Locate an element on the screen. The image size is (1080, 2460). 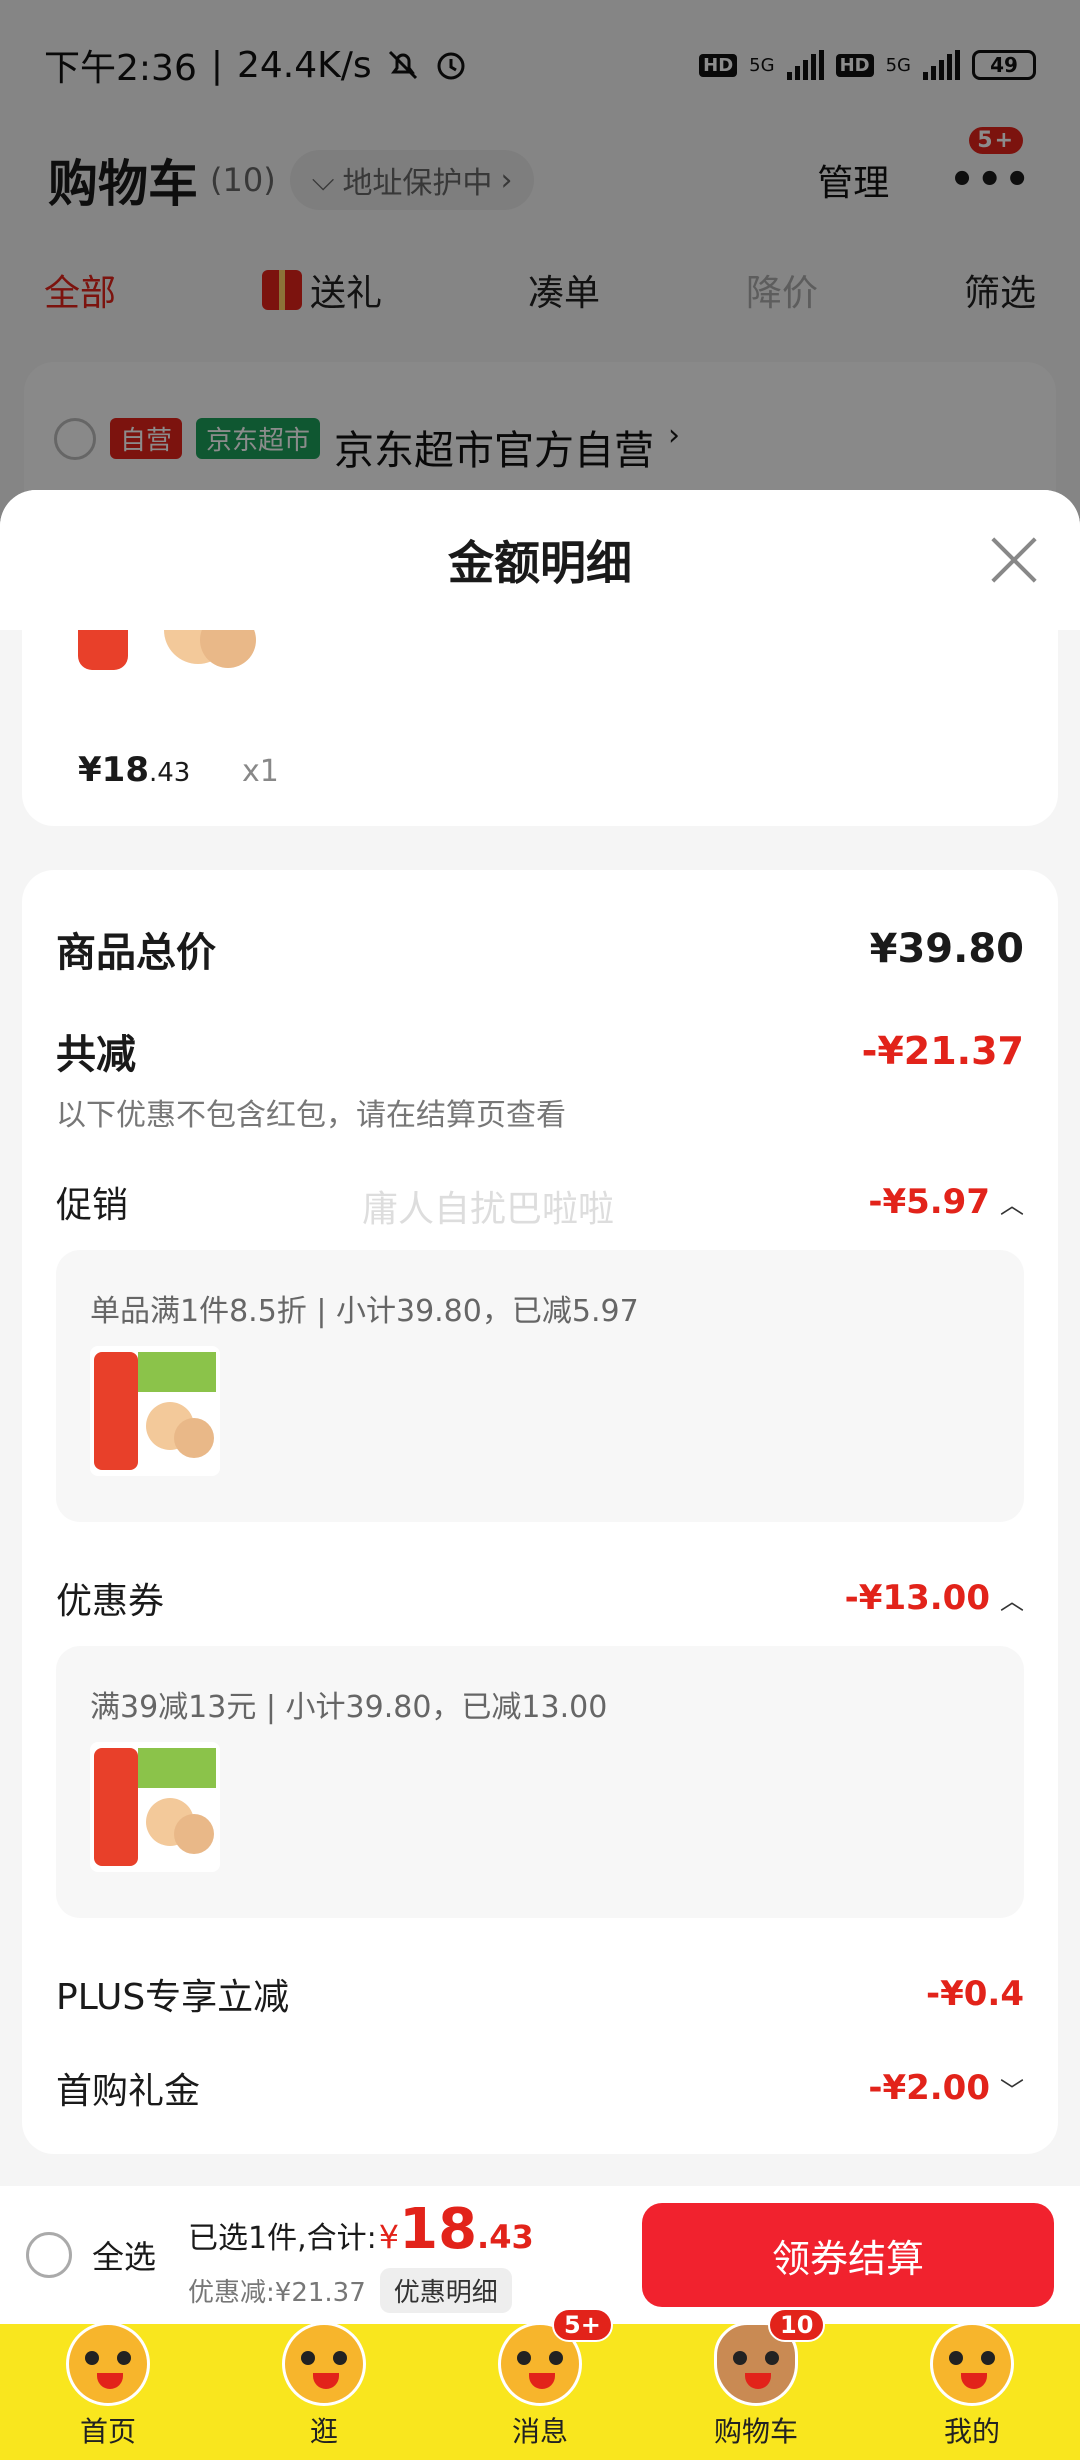
product-thumbnail is located at coordinates (167, 650).